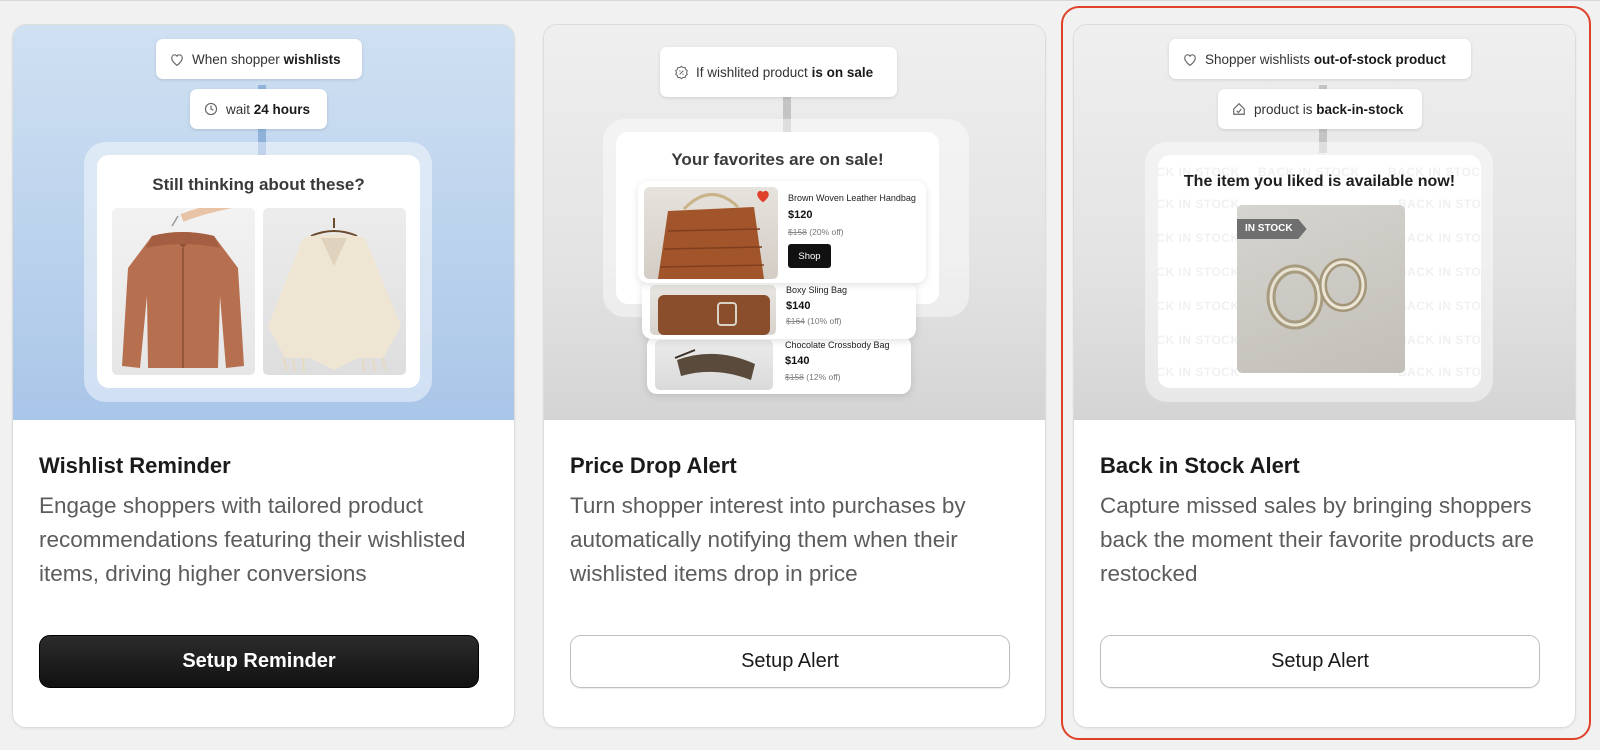 Image resolution: width=1600 pixels, height=750 pixels. What do you see at coordinates (852, 198) in the screenshot?
I see `product-name: Brown Woven Leather Handbag` at bounding box center [852, 198].